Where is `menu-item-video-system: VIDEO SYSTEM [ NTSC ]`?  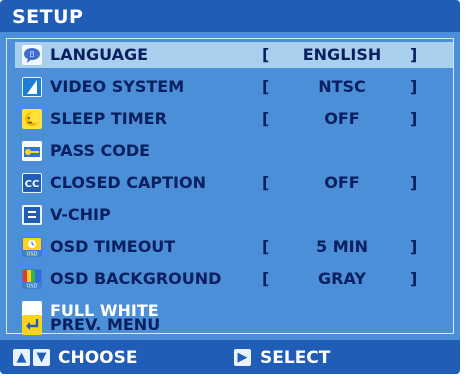
menu-item-video-system: VIDEO SYSTEM [ NTSC ] is located at coordinates (230, 87).